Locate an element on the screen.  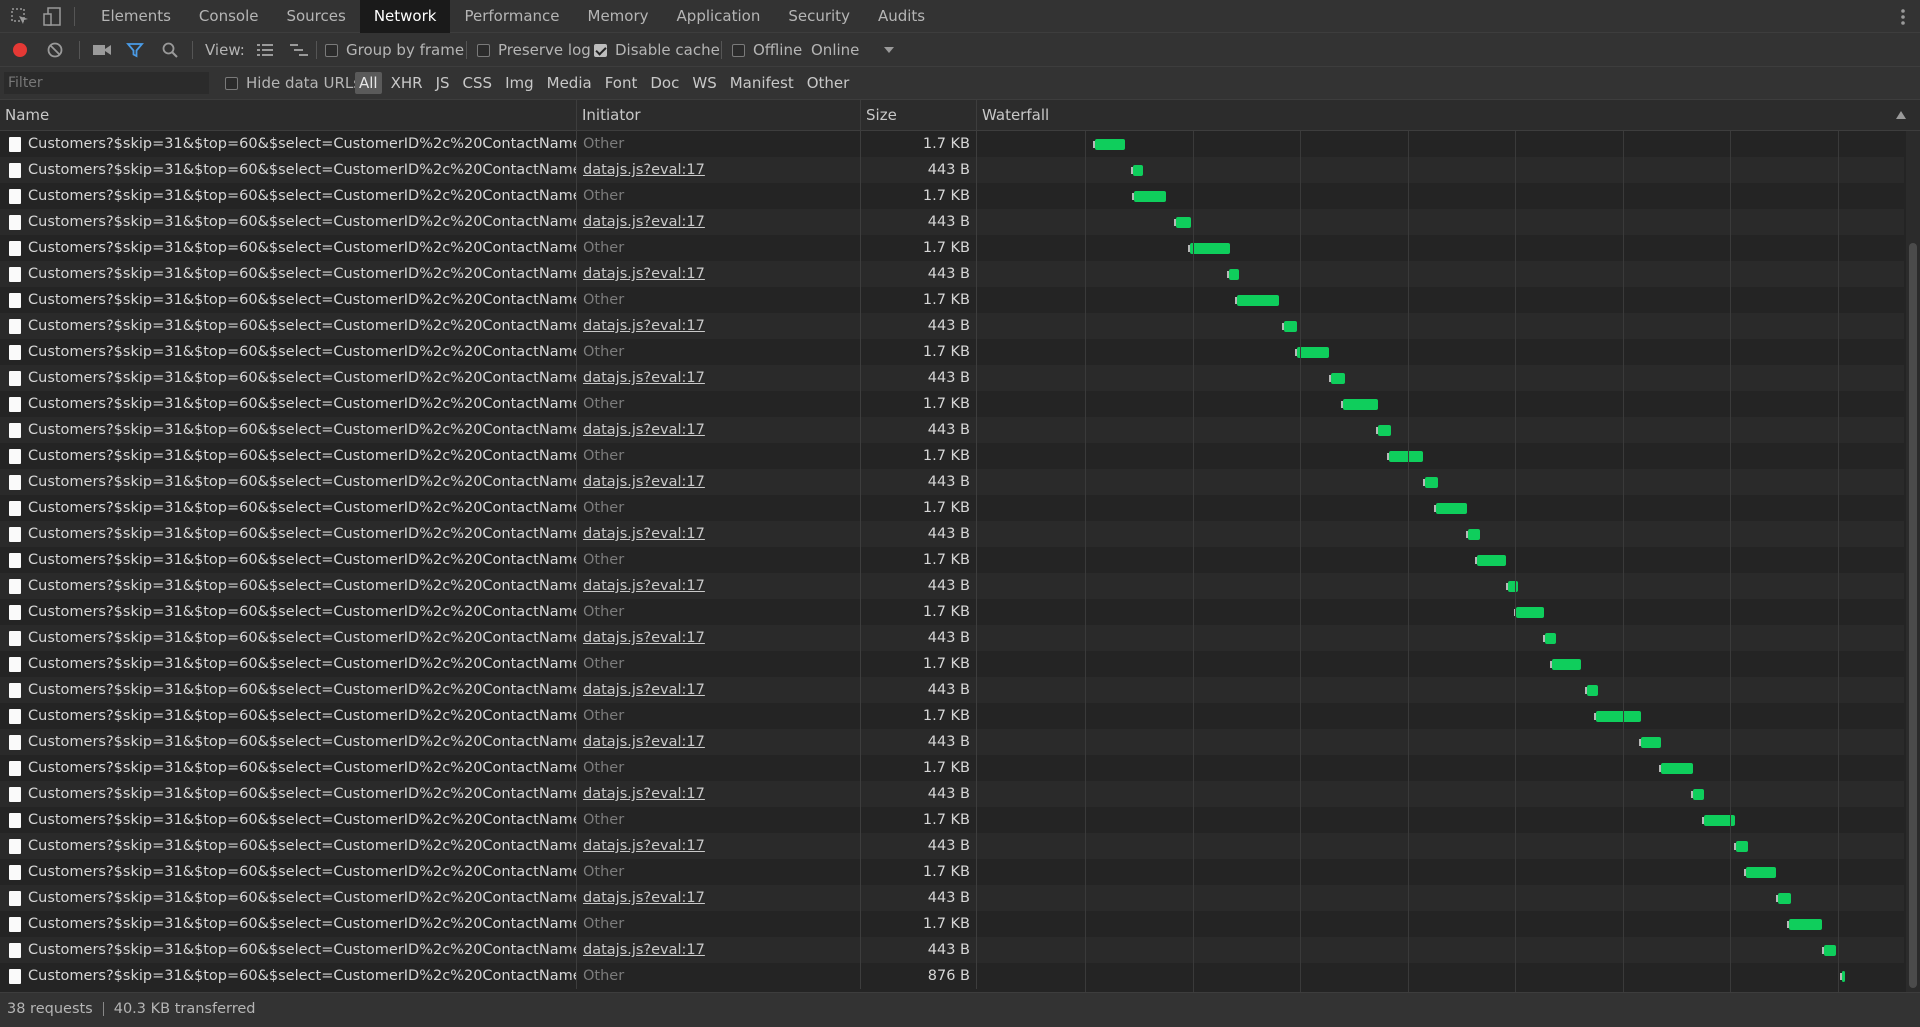
inspect-element-icon is located at coordinates (20, 17).